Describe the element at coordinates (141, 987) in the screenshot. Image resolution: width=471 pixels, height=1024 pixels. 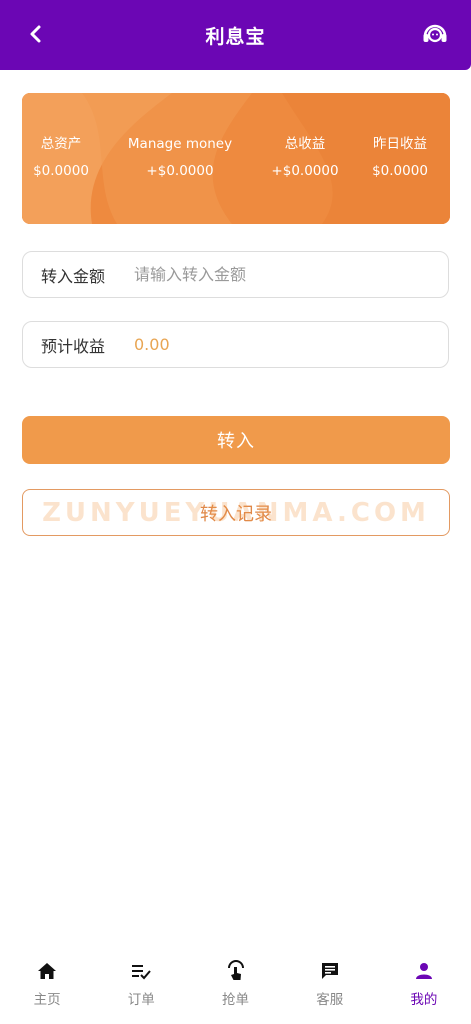
I see `tab-orders: 订单` at that location.